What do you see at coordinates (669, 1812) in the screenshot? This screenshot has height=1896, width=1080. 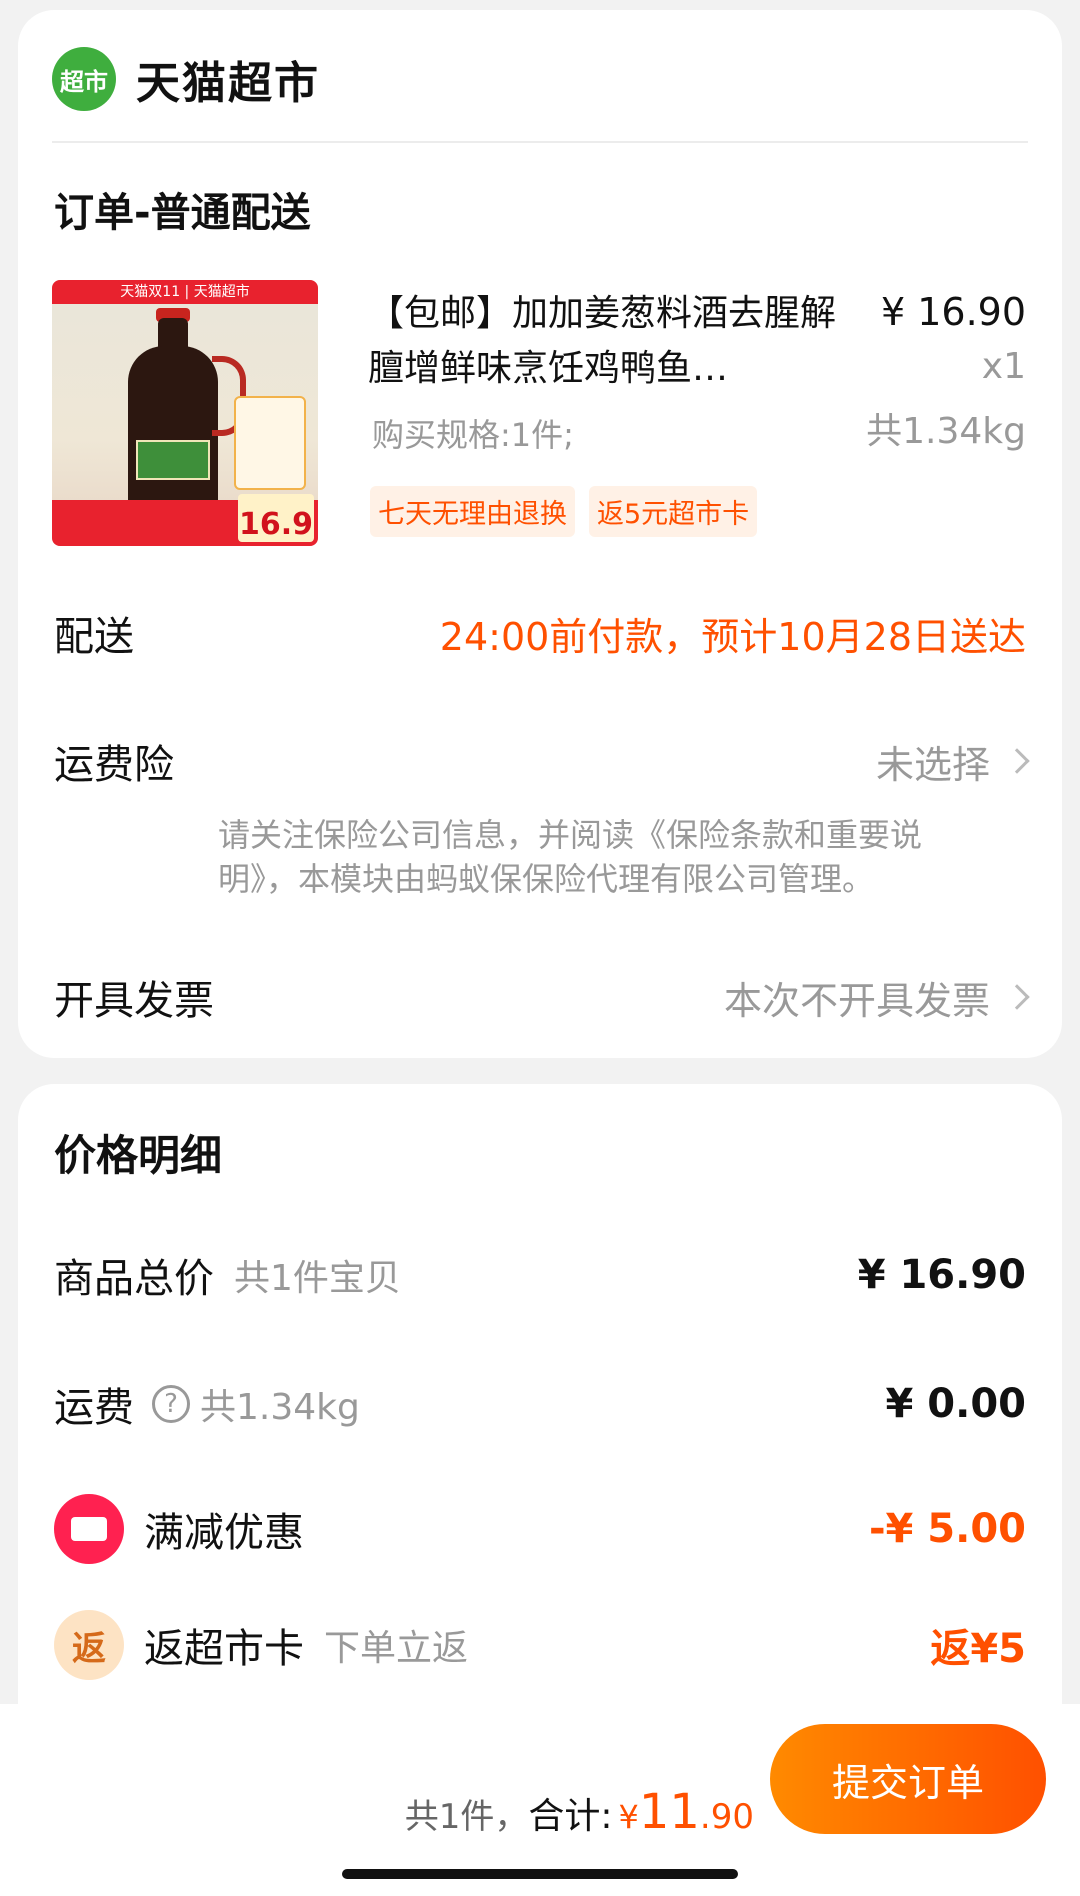 I see `total-integer: 11` at bounding box center [669, 1812].